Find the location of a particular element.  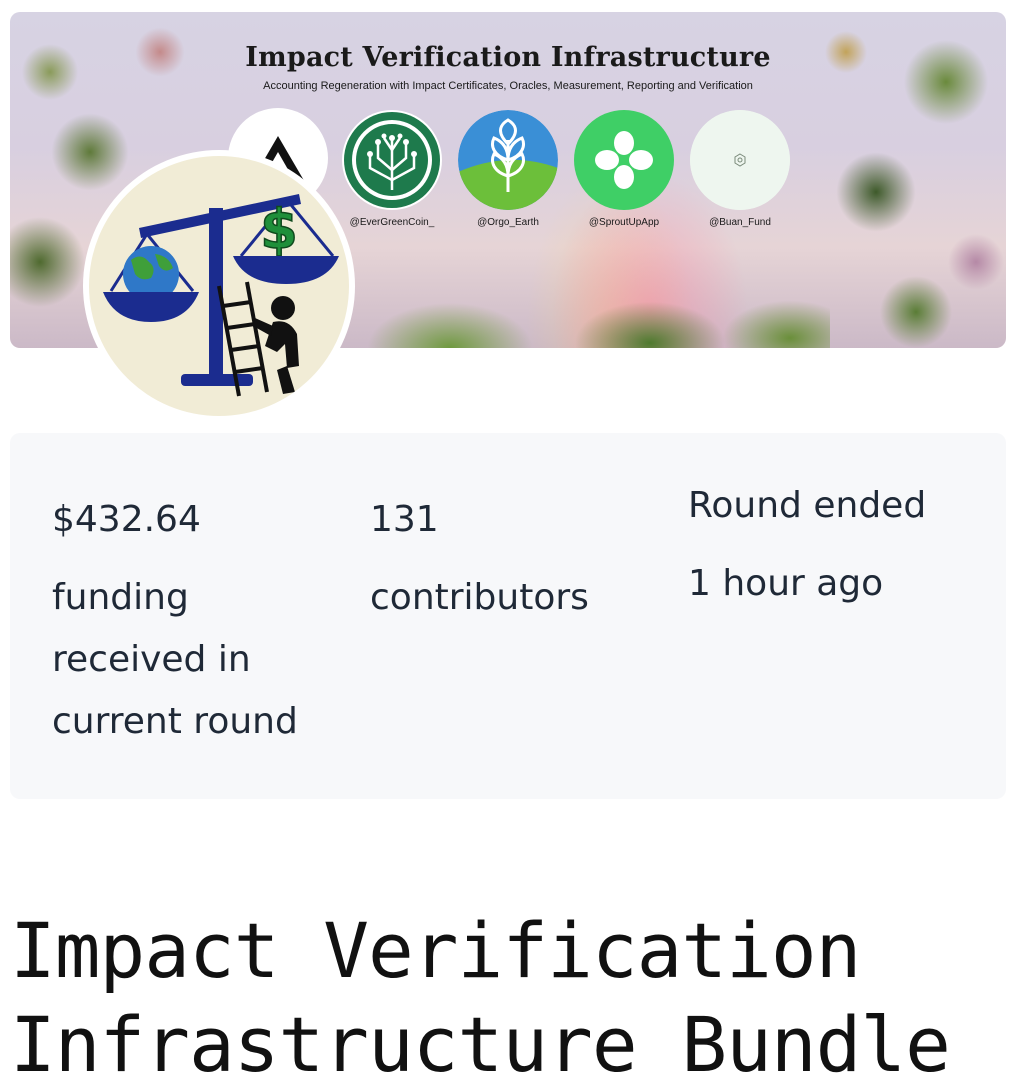

banner-title: Impact Verification Infrastructure is located at coordinates (508, 57).